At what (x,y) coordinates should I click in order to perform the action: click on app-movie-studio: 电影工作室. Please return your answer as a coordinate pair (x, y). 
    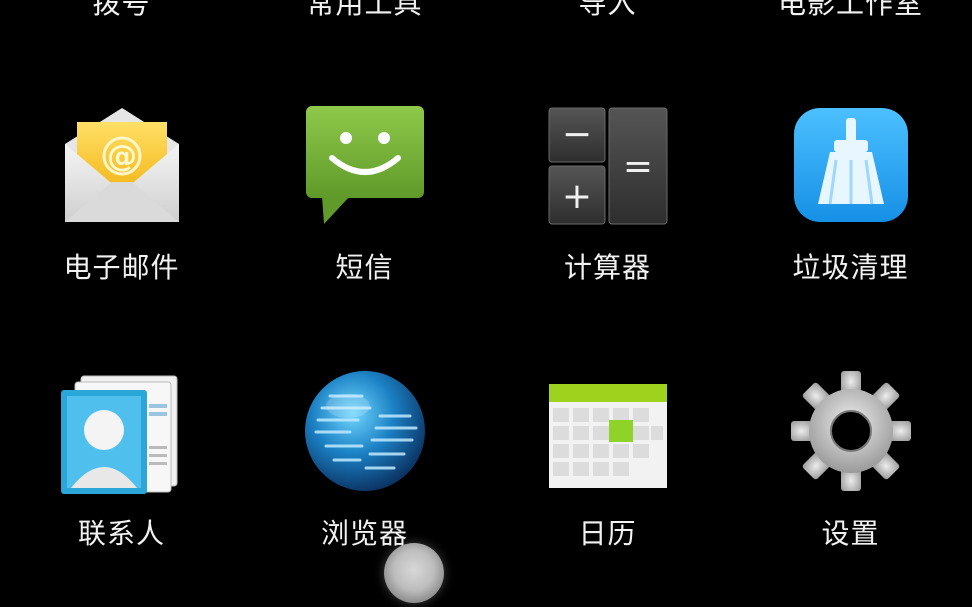
    Looking at the image, I should click on (850, 12).